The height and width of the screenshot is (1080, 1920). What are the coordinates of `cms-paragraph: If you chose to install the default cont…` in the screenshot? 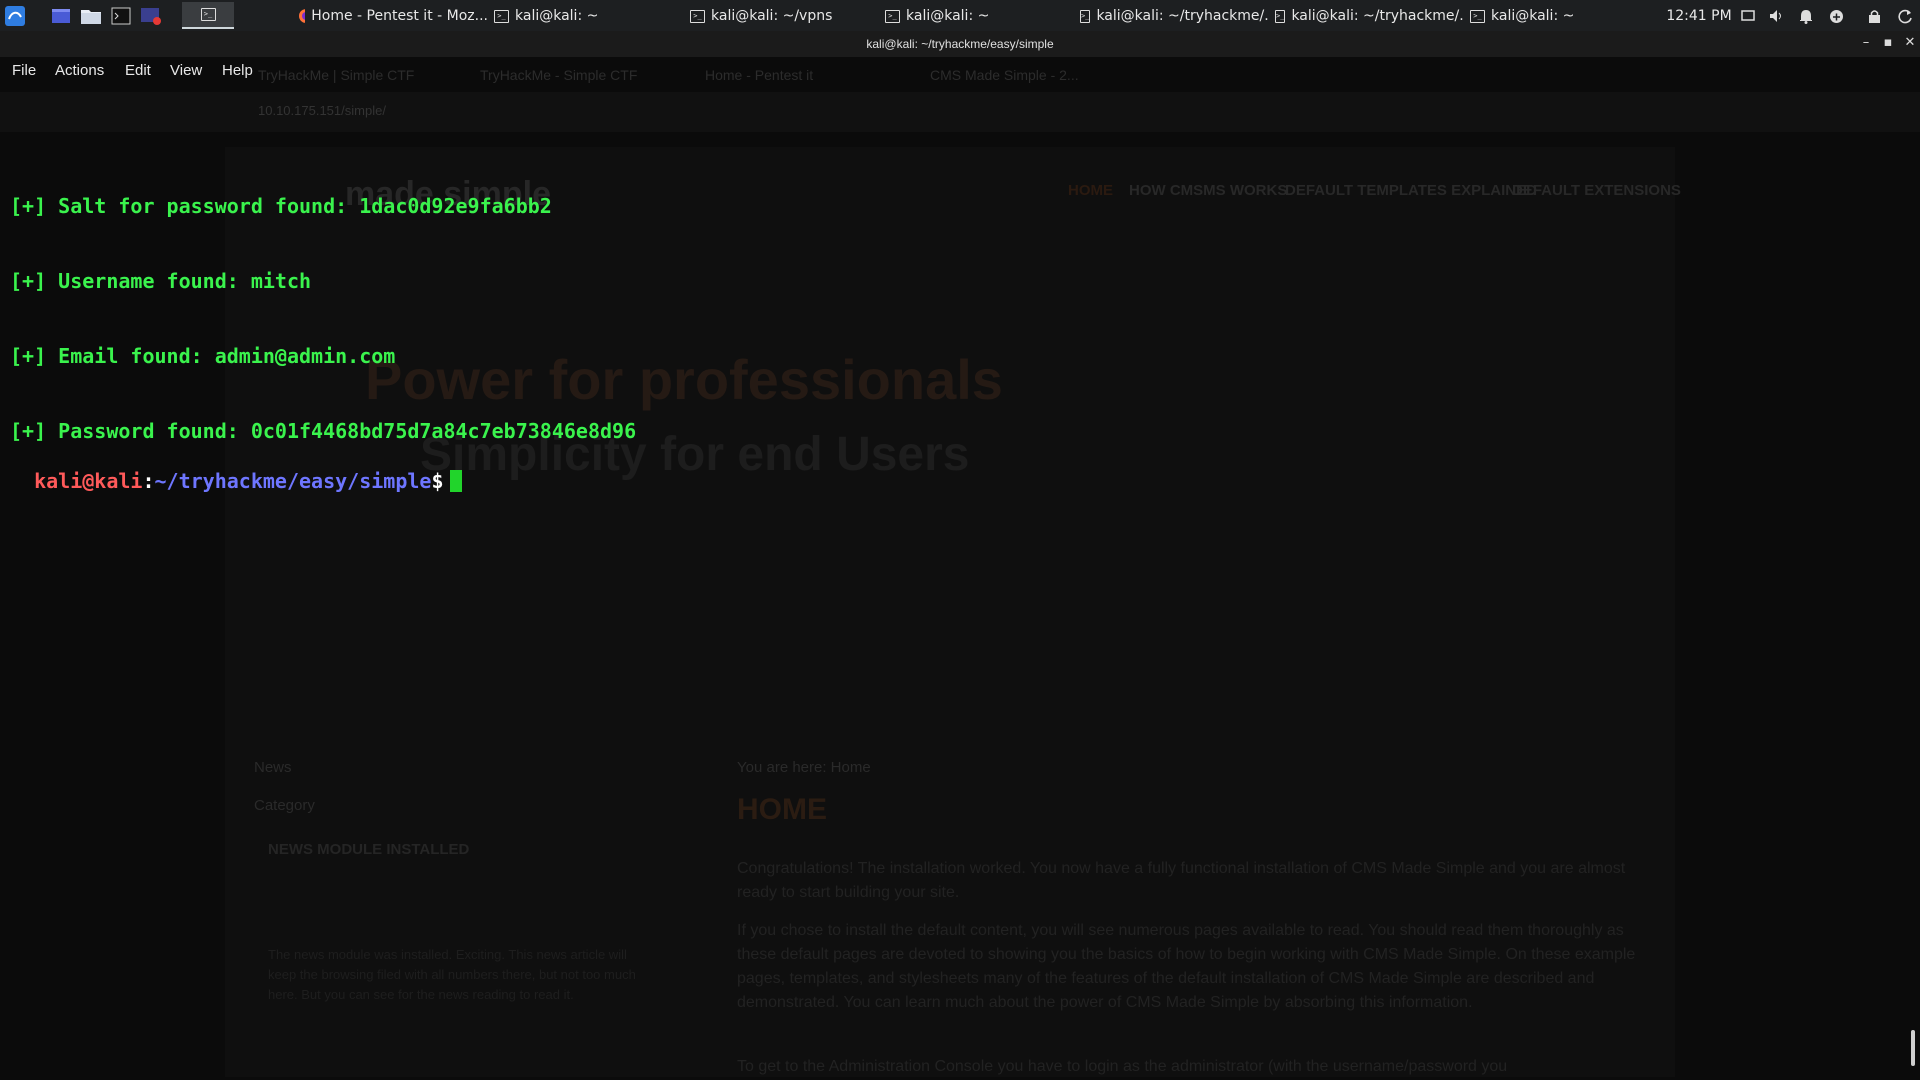 It's located at (1186, 966).